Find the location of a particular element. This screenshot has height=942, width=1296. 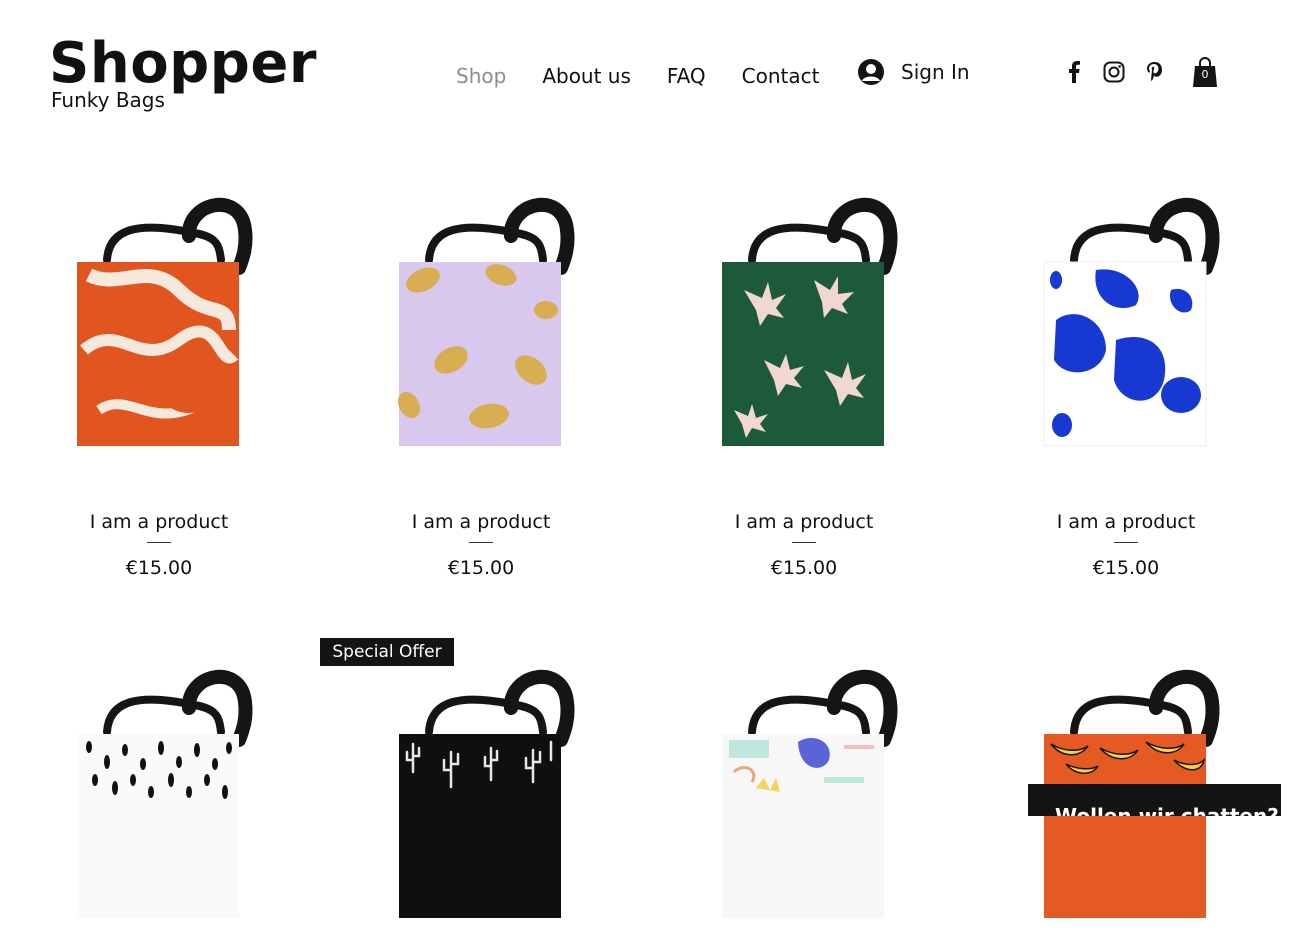

product-image-orange-tote is located at coordinates (165, 321).